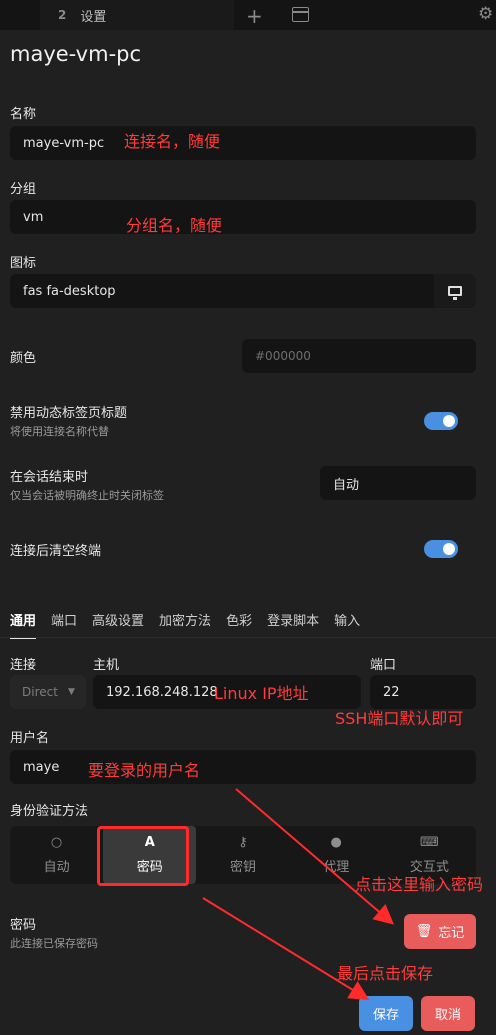 The width and height of the screenshot is (496, 1035). Describe the element at coordinates (315, 856) in the screenshot. I see `arrow-to-forget` at that location.